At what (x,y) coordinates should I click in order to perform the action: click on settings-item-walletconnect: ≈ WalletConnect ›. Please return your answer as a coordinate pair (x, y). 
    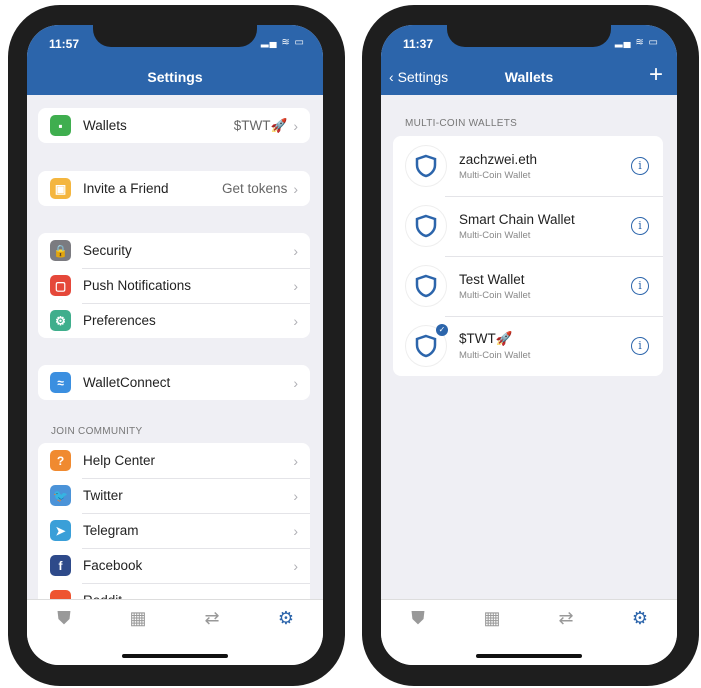
    Looking at the image, I should click on (174, 382).